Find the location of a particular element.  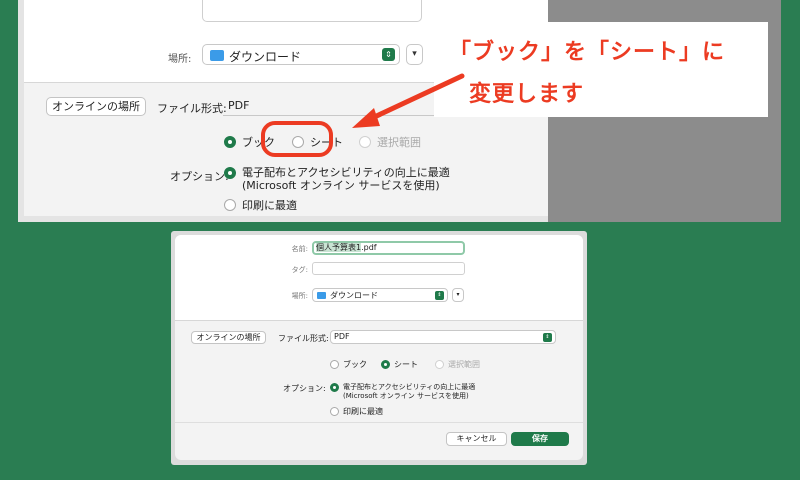

bottom-radio-book-label: ブック is located at coordinates (355, 364).